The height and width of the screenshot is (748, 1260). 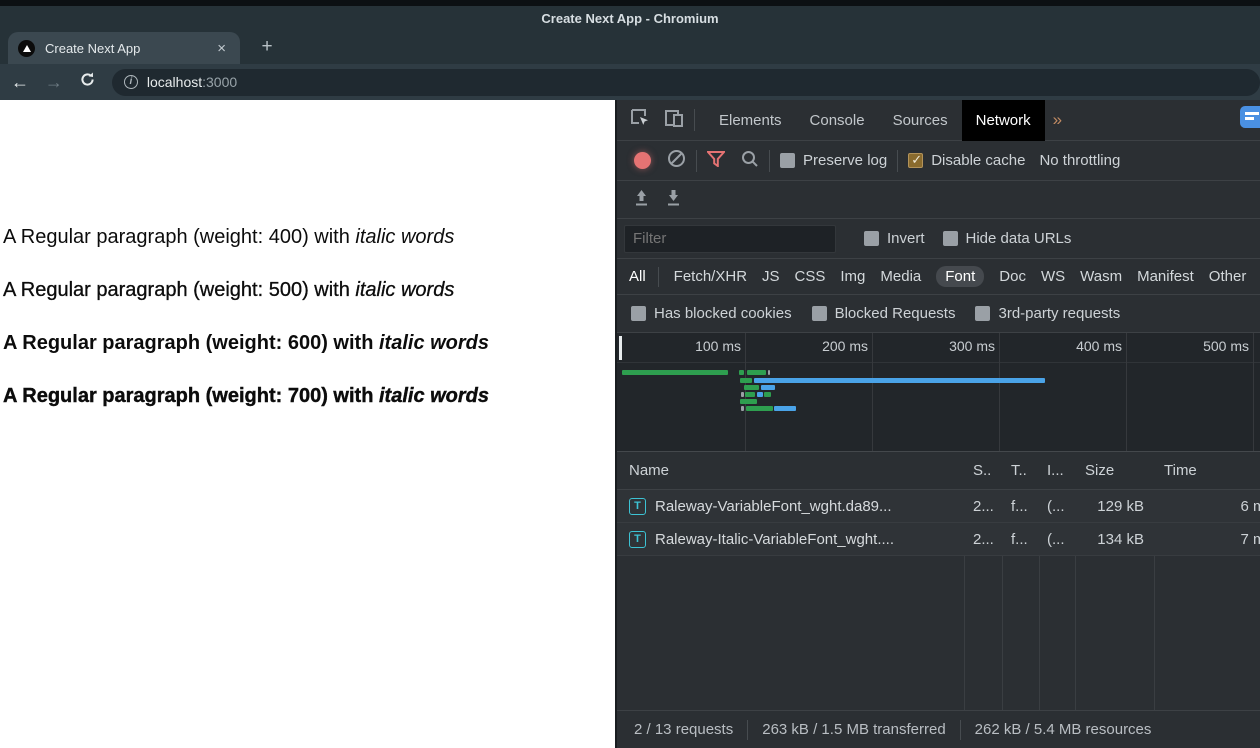 I want to click on window-titlebar: Create Next App - Chromium, so click(x=630, y=18).